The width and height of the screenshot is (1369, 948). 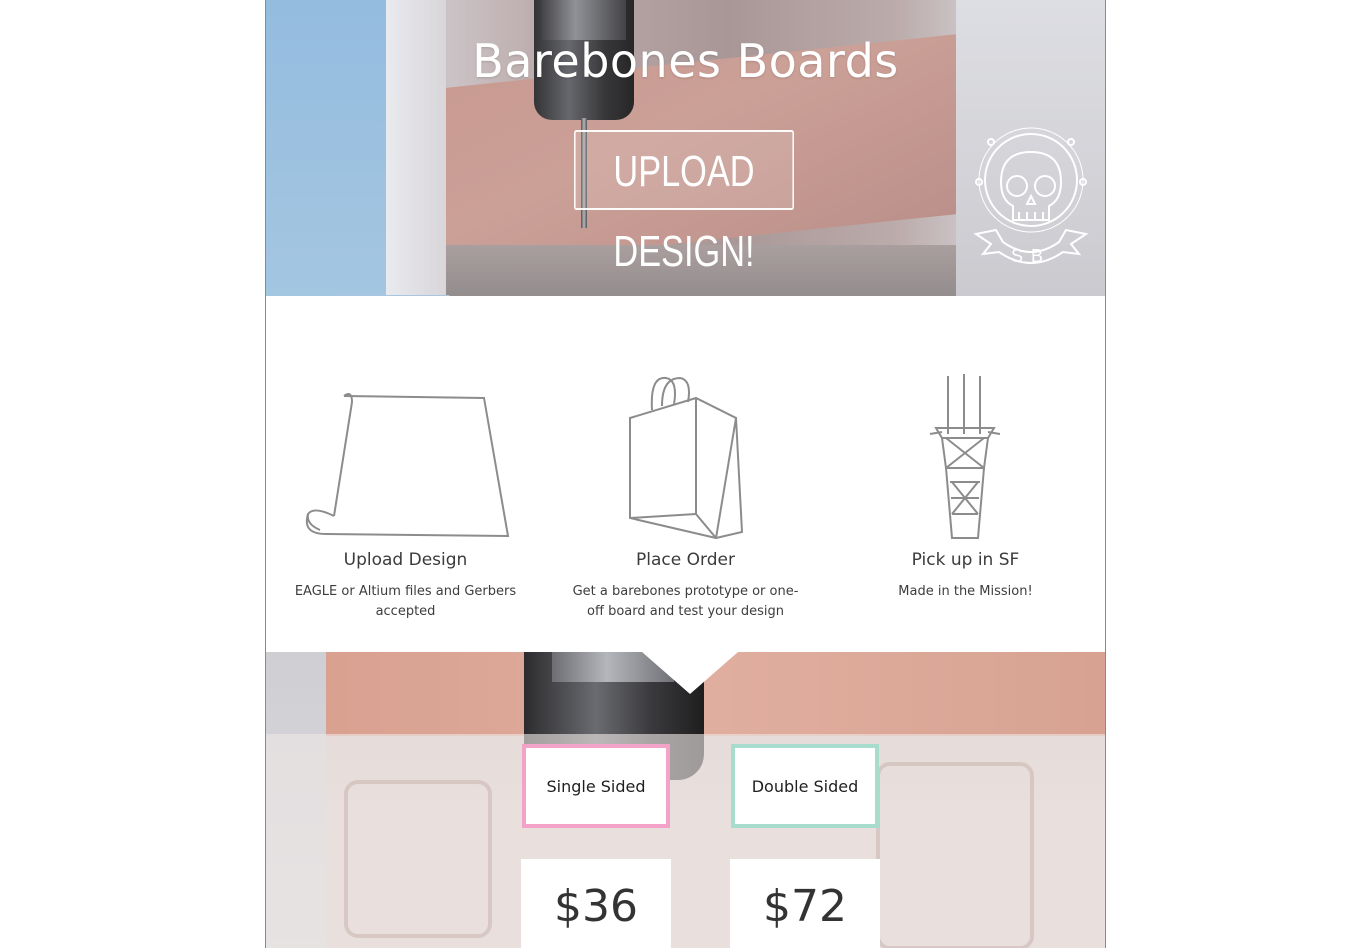 What do you see at coordinates (965, 456) in the screenshot?
I see `sutro-tower-icon` at bounding box center [965, 456].